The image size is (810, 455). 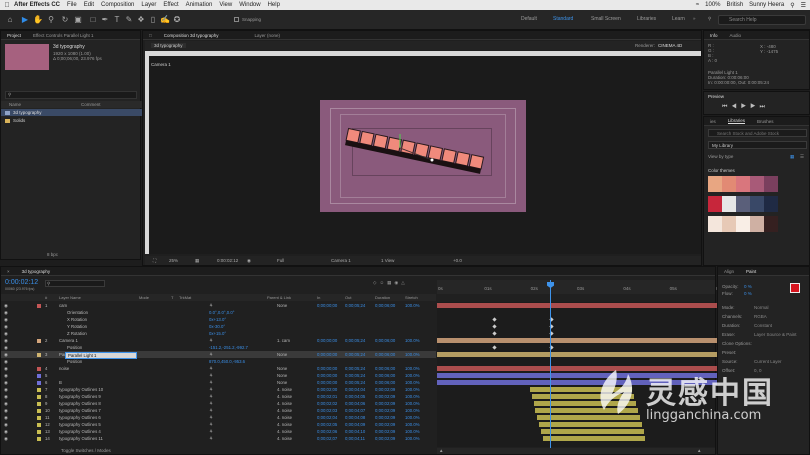 What do you see at coordinates (86, 450) in the screenshot?
I see `toggle-modes-button: Toggle Switches / Modes` at bounding box center [86, 450].